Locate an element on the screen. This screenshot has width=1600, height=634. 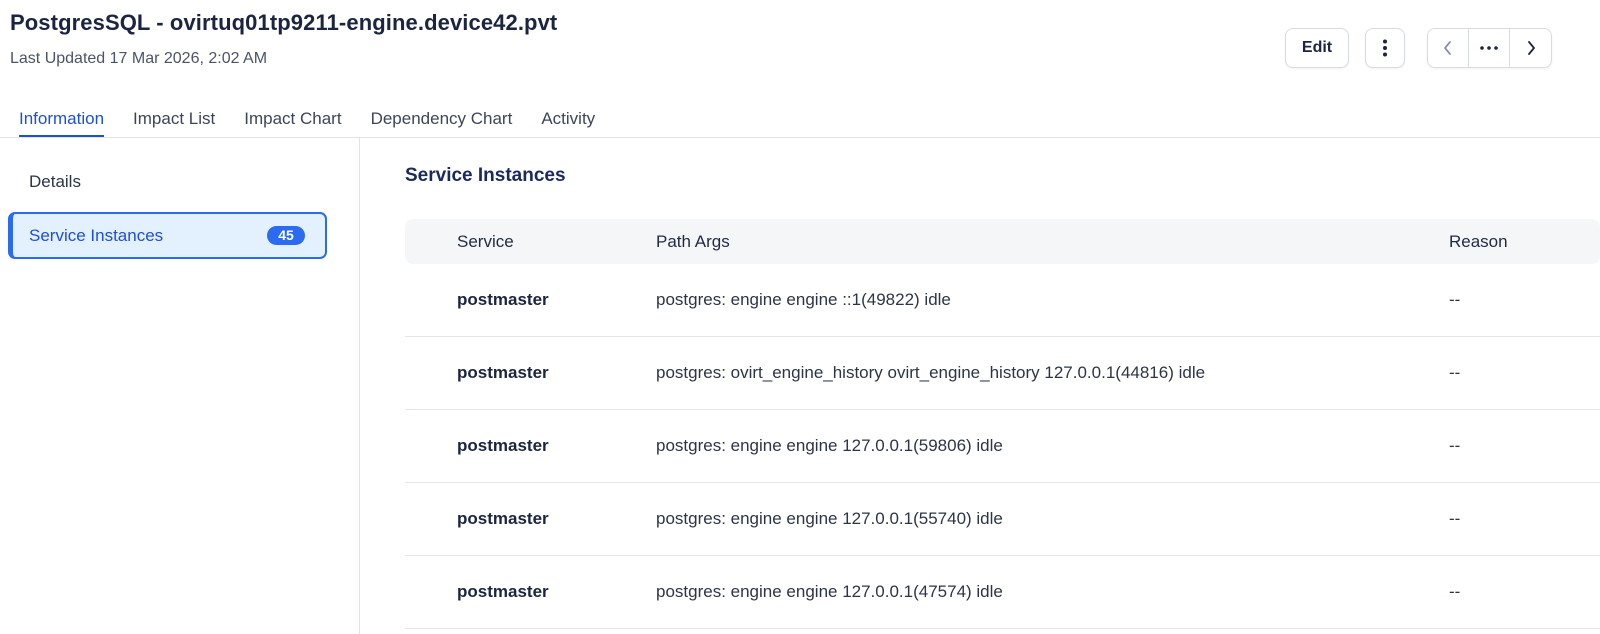
header-actions: Edit is located at coordinates (1418, 48).